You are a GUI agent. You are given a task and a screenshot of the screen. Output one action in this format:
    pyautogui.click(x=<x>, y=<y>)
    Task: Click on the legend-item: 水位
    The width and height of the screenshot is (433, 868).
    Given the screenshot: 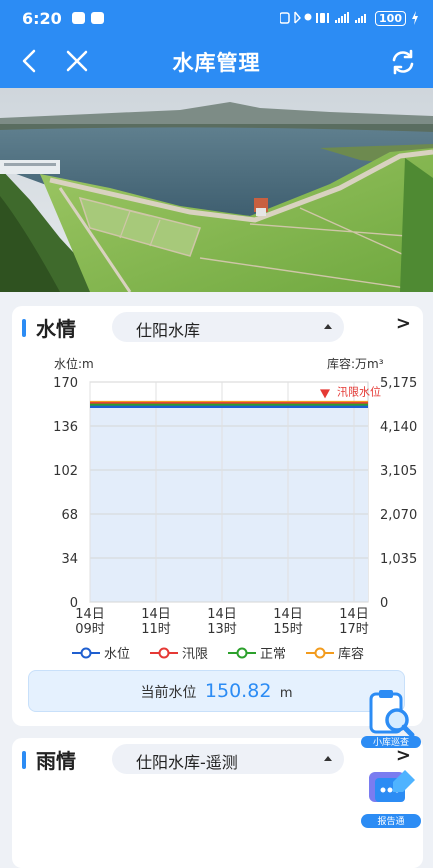 What is the action you would take?
    pyautogui.click(x=101, y=652)
    